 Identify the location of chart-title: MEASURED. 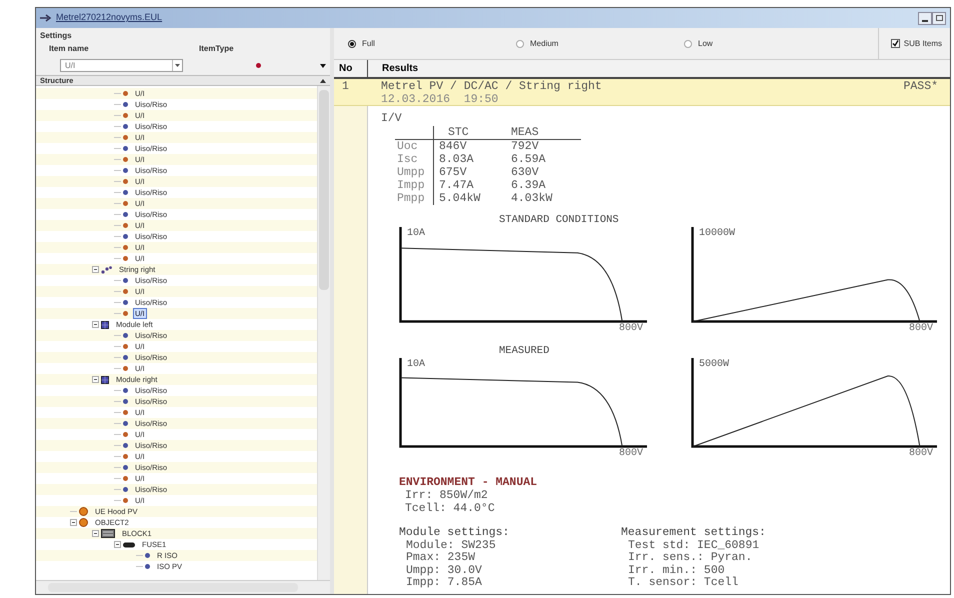
(524, 351).